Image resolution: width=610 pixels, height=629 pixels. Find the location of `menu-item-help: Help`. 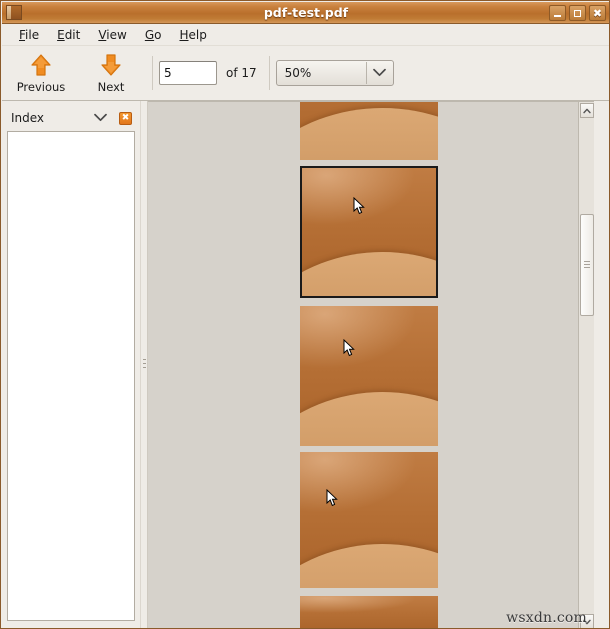

menu-item-help: Help is located at coordinates (192, 35).